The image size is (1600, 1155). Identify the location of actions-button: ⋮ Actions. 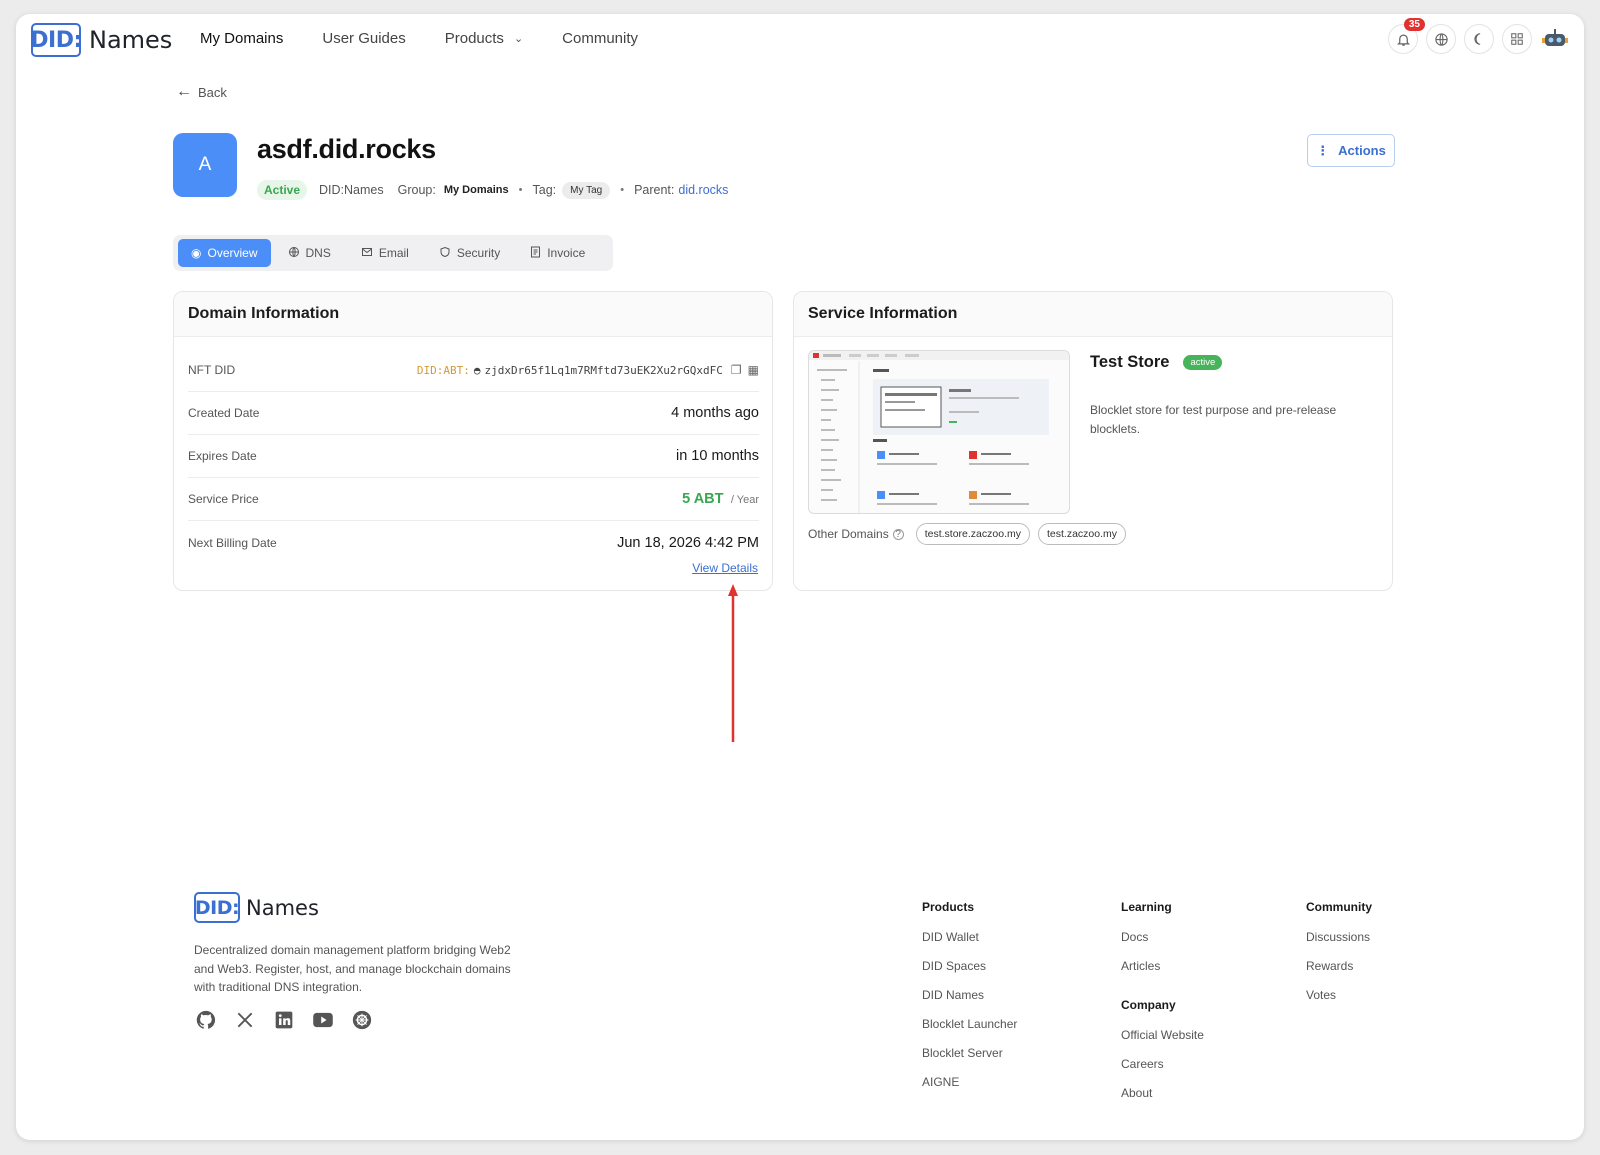
(1351, 150).